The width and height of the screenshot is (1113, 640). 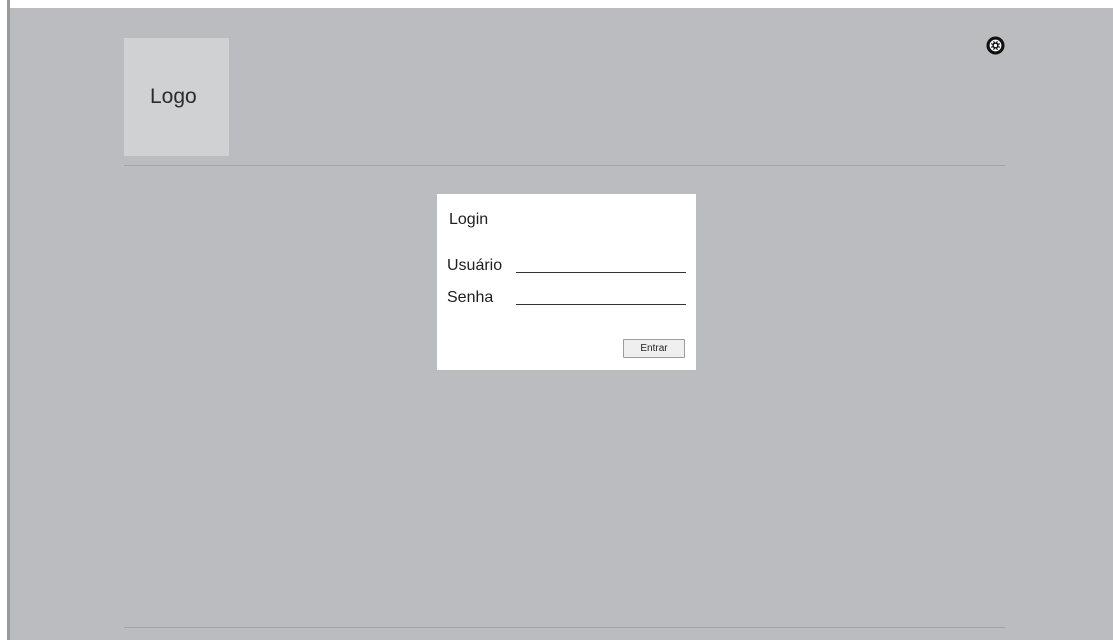 What do you see at coordinates (564, 627) in the screenshot?
I see `footer-divider` at bounding box center [564, 627].